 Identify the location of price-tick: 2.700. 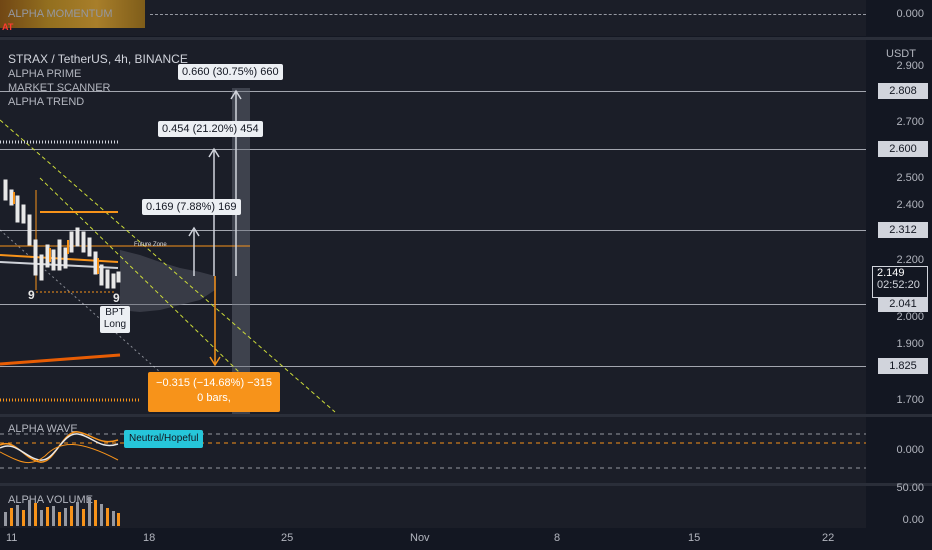
(910, 122).